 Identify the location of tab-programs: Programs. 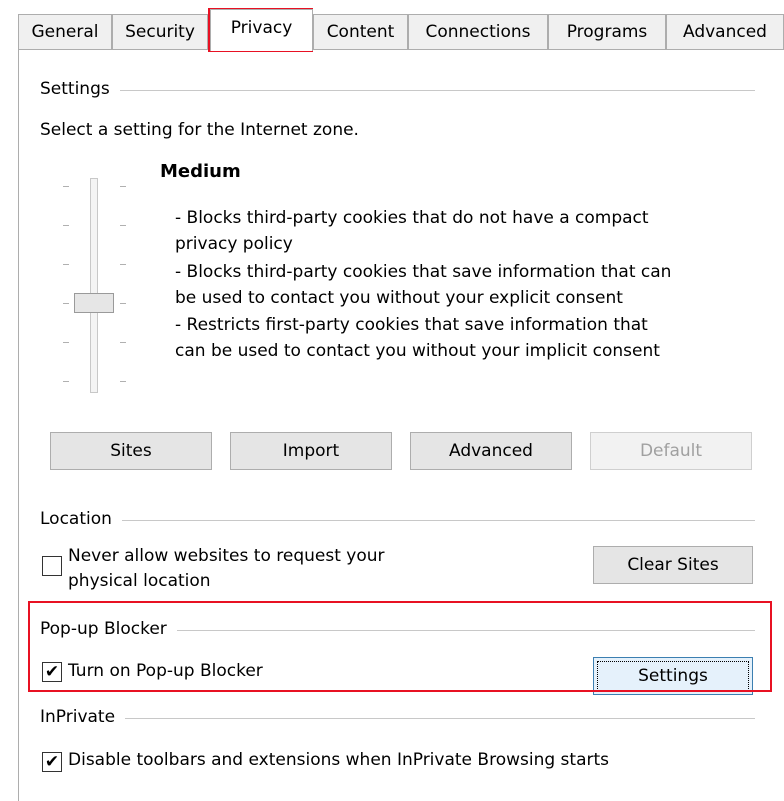
(607, 32).